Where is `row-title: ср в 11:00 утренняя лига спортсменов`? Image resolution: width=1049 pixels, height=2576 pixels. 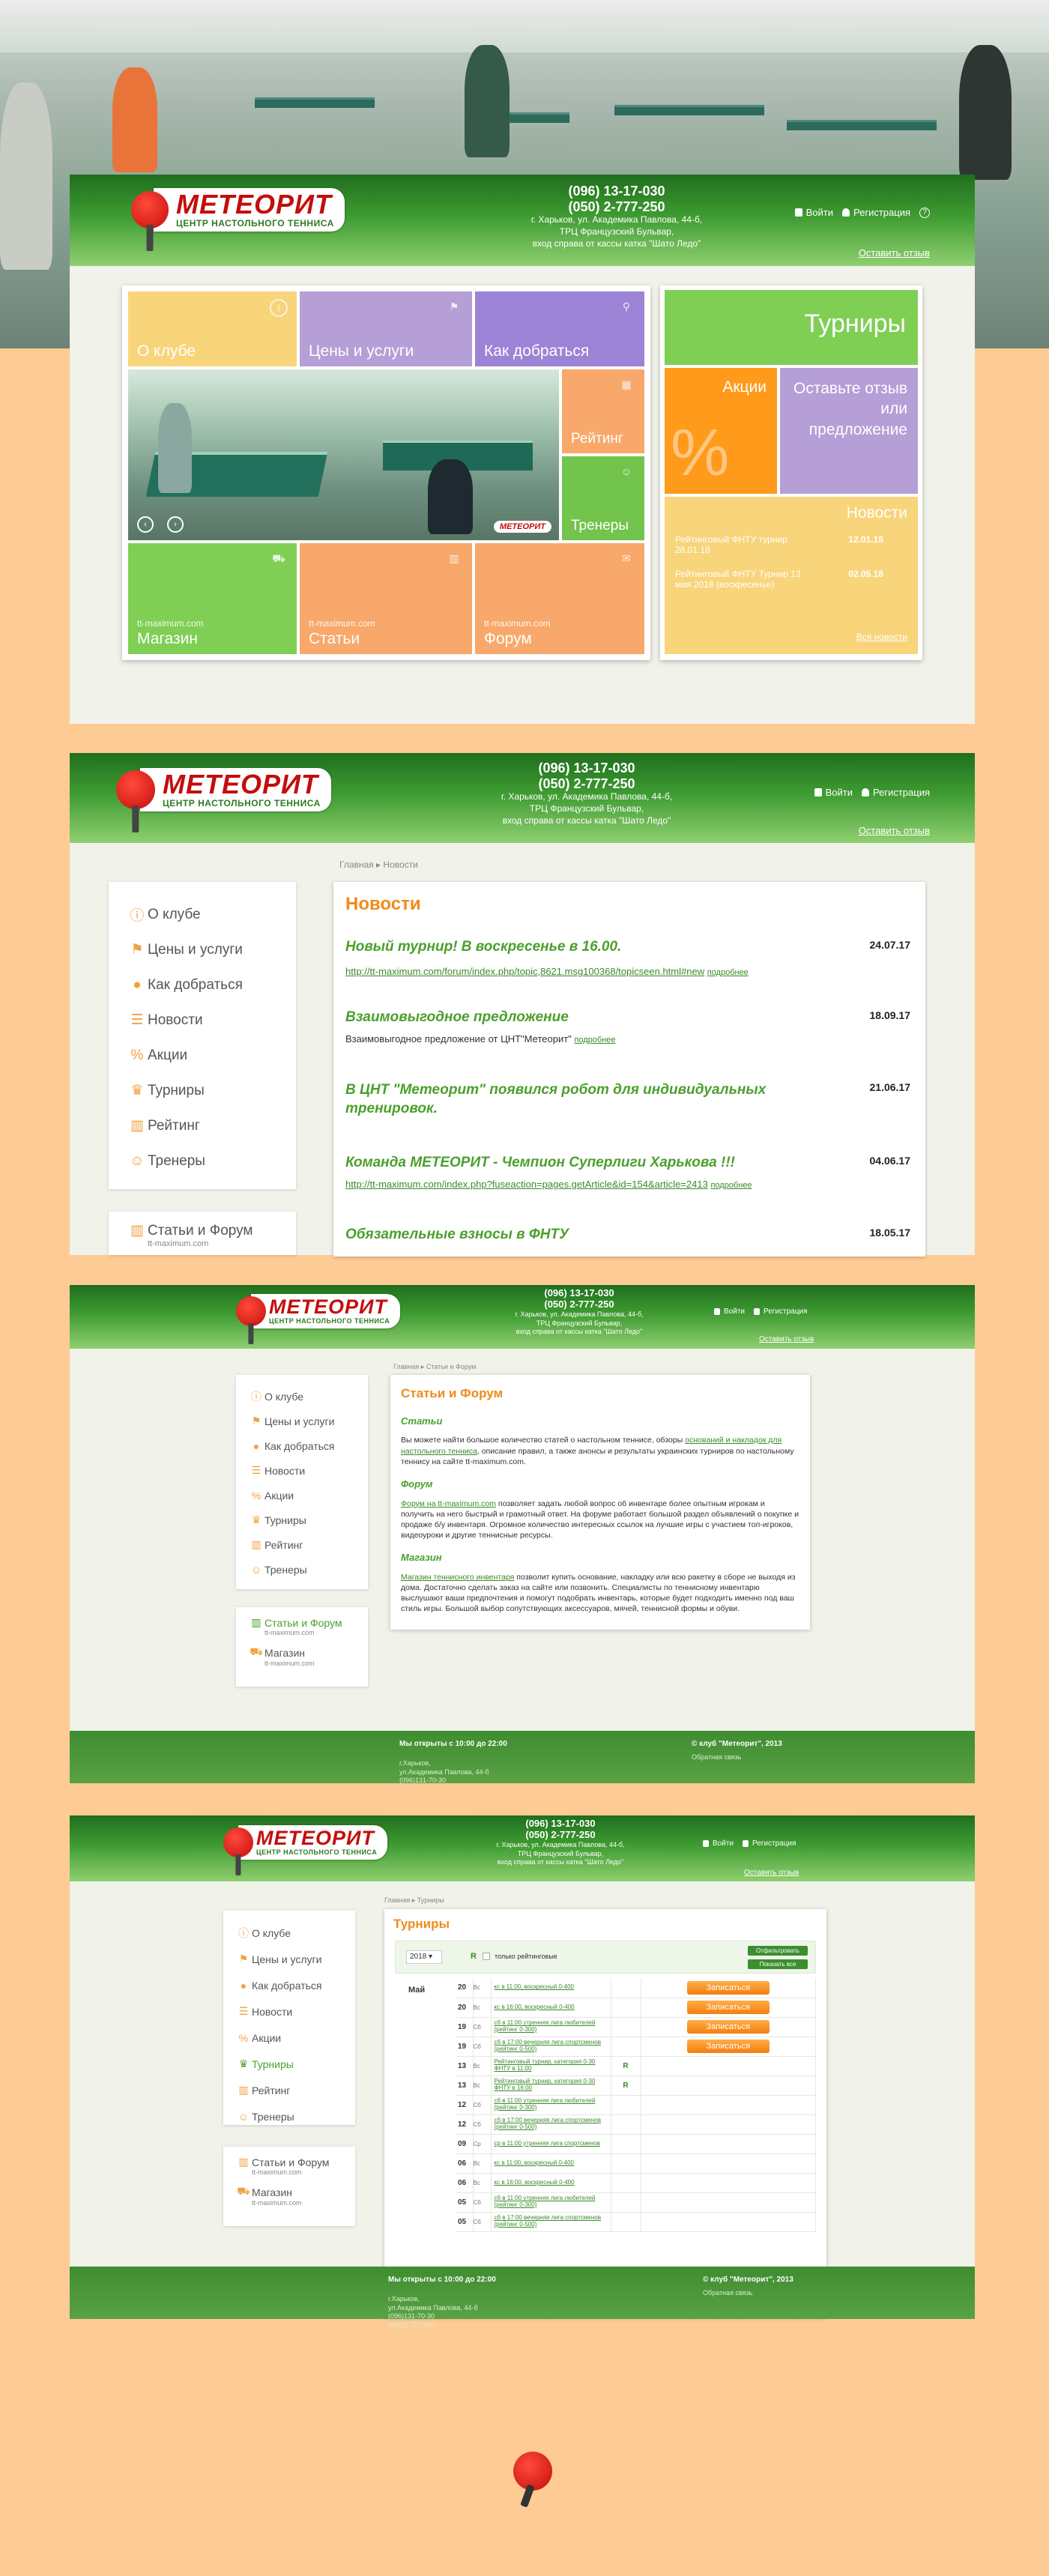 row-title: ср в 11:00 утренняя лига спортсменов is located at coordinates (547, 2143).